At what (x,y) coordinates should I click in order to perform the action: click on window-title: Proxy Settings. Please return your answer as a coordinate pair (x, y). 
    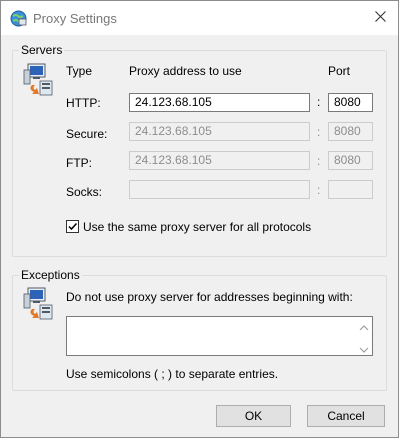
    Looking at the image, I should click on (75, 18).